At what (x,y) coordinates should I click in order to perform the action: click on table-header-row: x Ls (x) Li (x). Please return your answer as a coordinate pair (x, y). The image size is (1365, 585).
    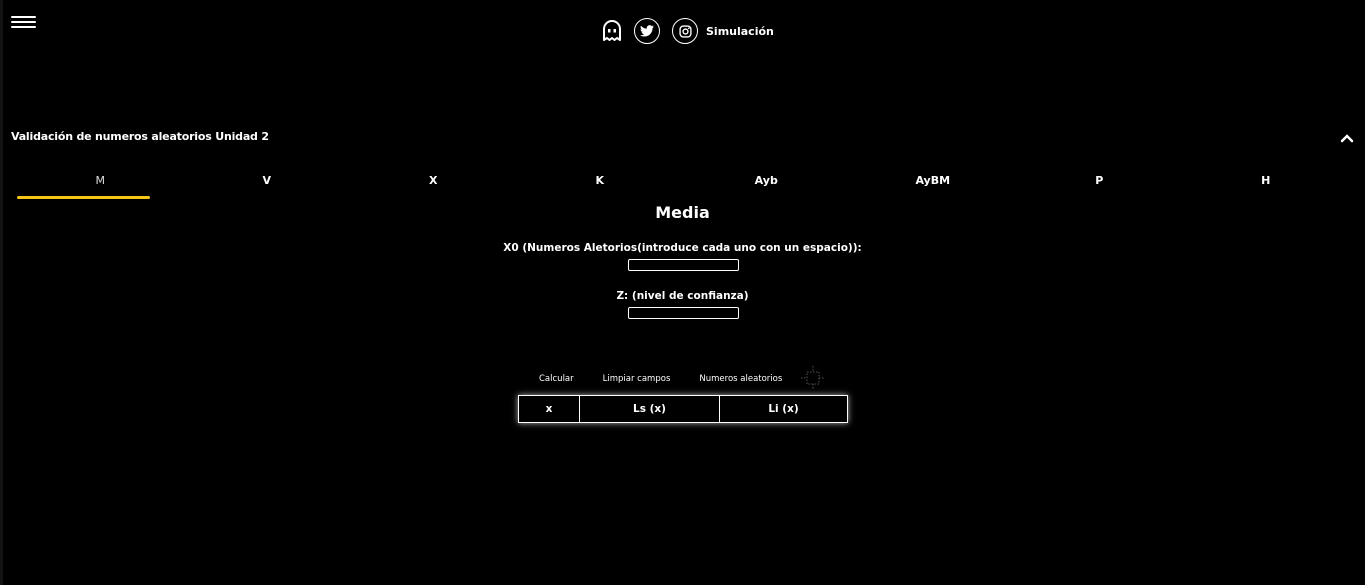
    Looking at the image, I should click on (683, 409).